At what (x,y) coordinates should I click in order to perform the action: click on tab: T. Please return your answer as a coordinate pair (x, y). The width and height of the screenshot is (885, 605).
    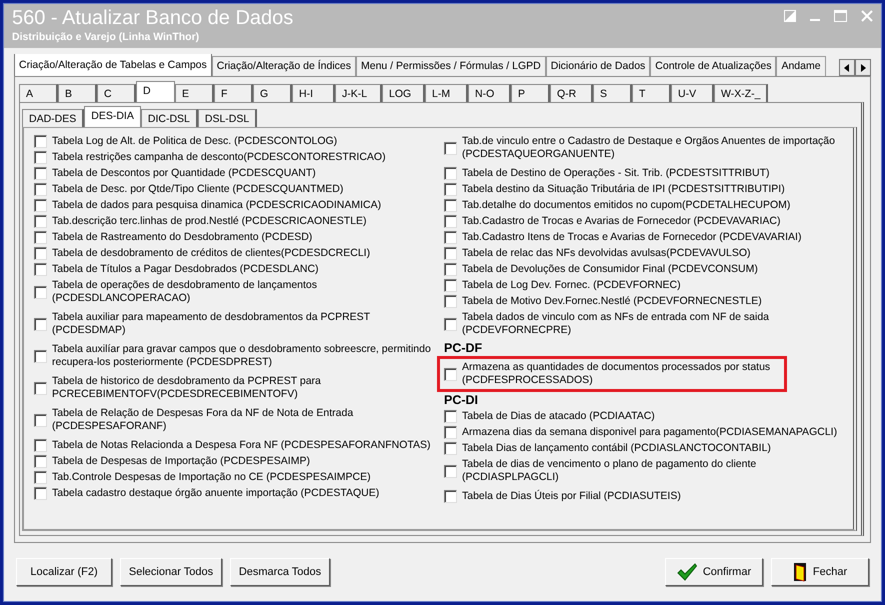
    Looking at the image, I should click on (651, 93).